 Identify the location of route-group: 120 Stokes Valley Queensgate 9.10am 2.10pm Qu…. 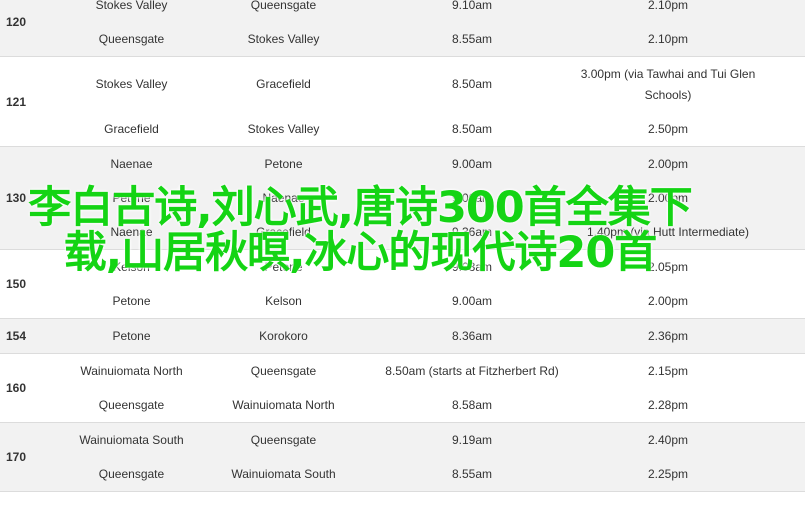
(402, 28).